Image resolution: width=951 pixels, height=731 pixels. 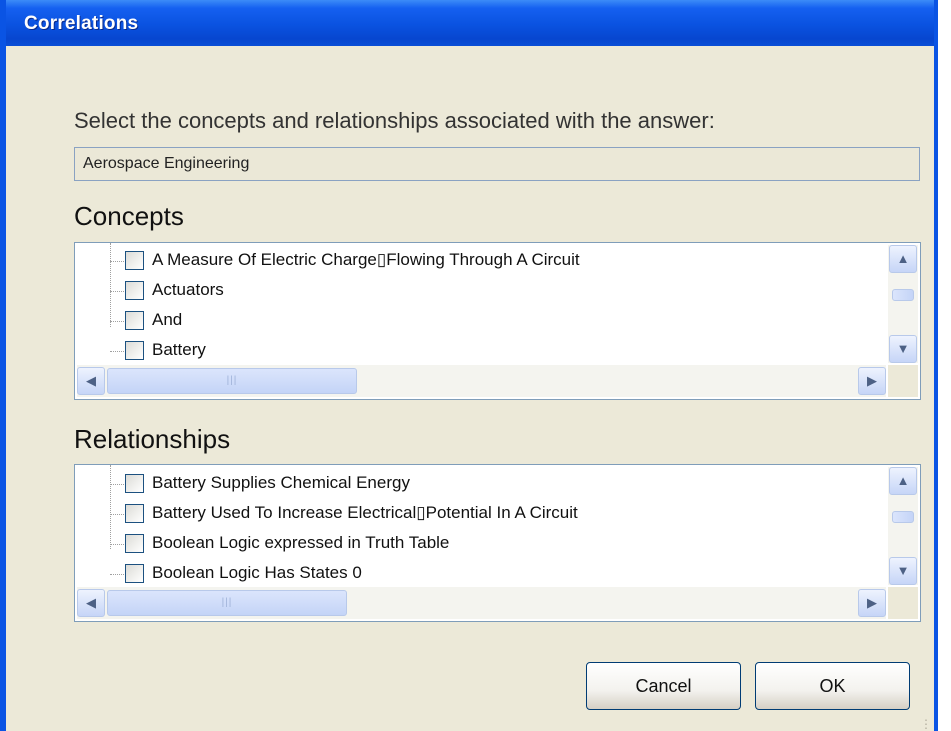 I want to click on concept-item: Battery, so click(x=480, y=349).